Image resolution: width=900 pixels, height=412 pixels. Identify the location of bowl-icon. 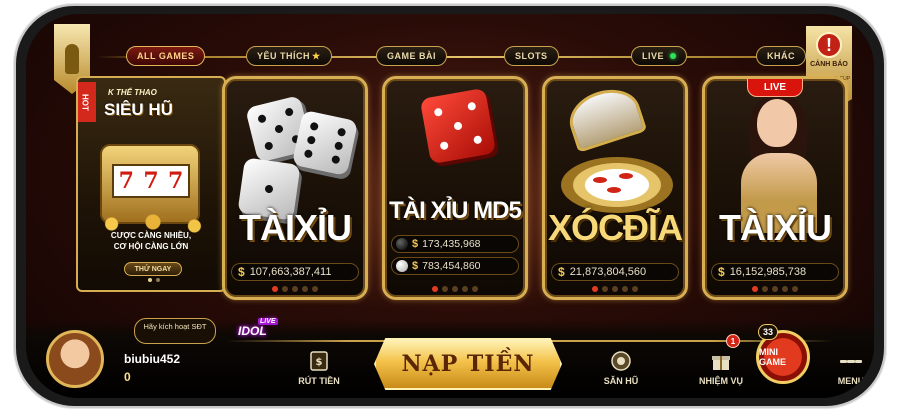
(605, 117).